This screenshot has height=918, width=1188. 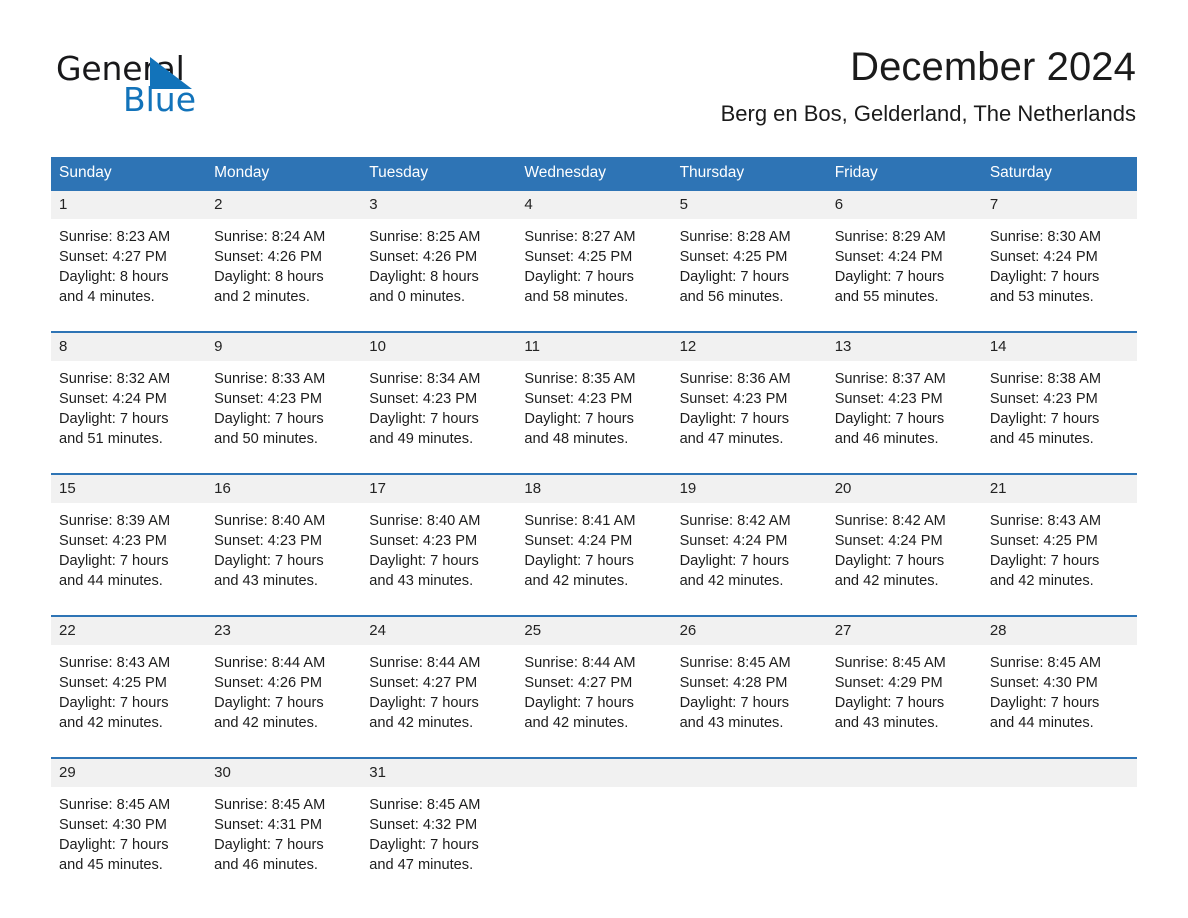 I want to click on day-number: 19, so click(x=749, y=488).